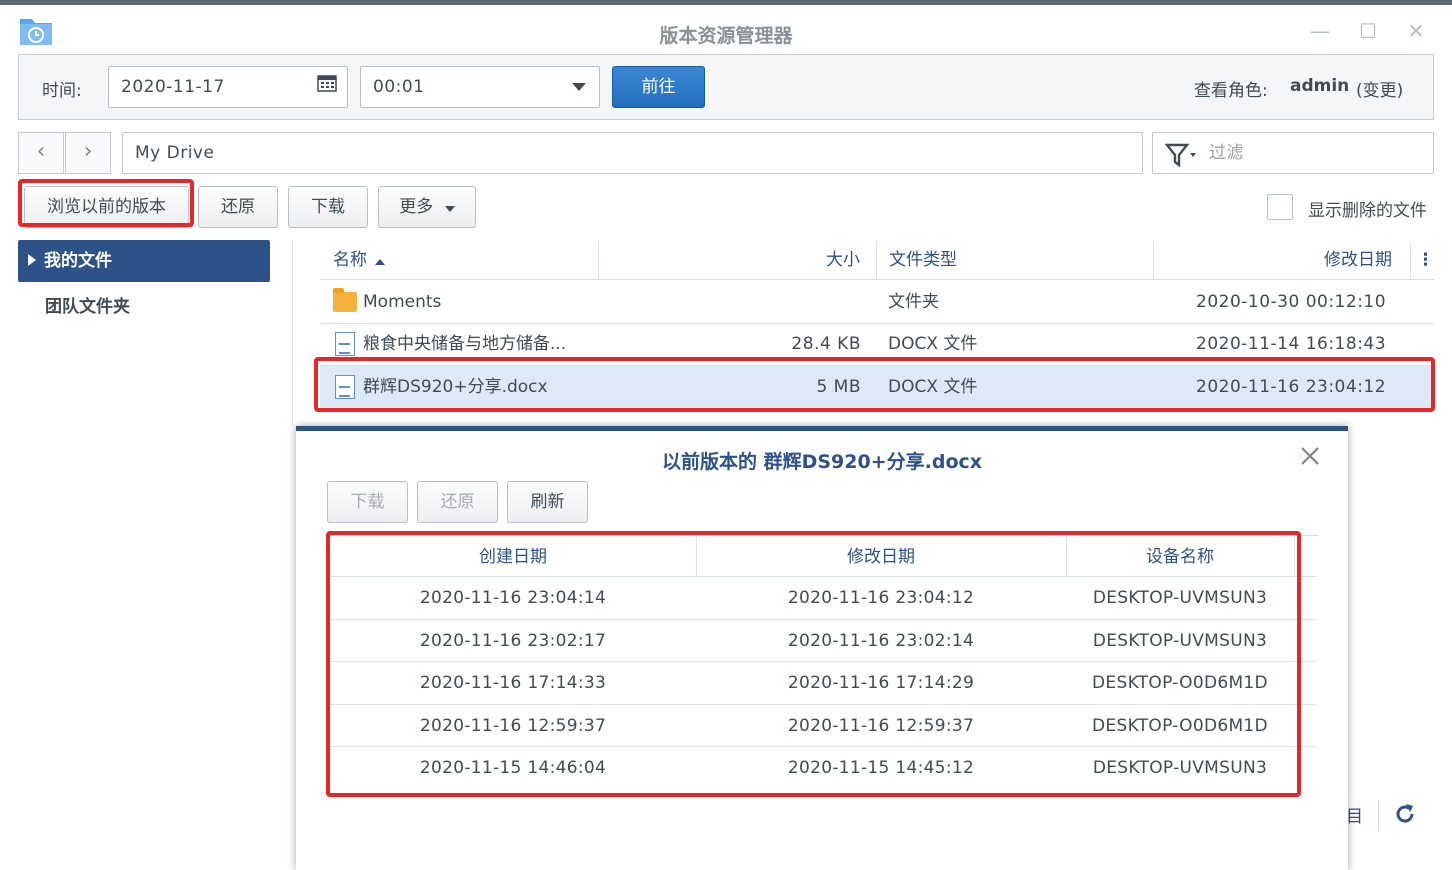  I want to click on more-label: 更多, so click(416, 207).